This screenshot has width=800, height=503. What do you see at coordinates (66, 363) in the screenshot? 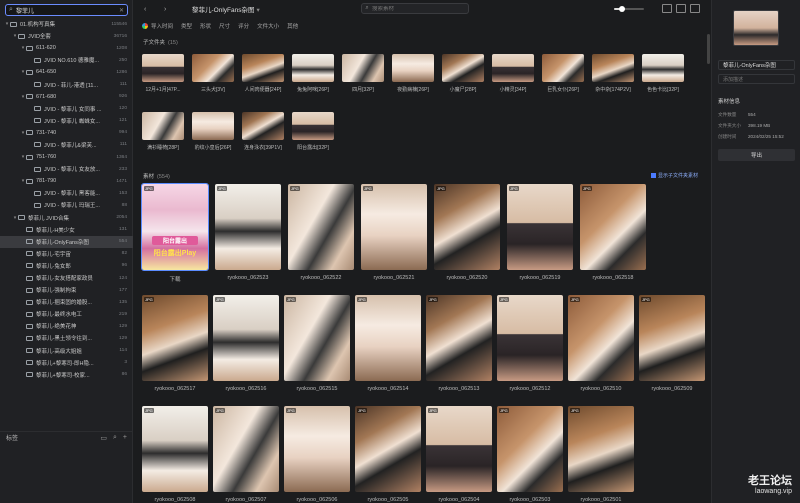
I see `folder-tree-item: 黎菲儿+黎寒司-即H隐... 3` at bounding box center [66, 363].